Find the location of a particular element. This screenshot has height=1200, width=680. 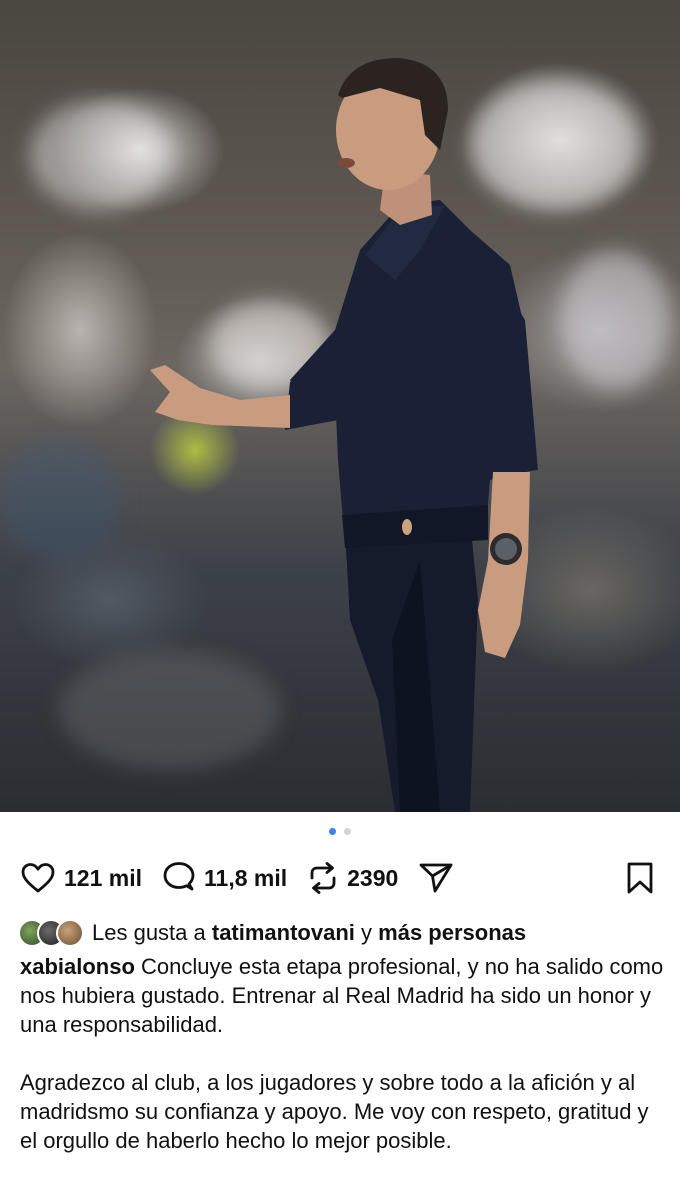

likes-prefix: Les gusta a is located at coordinates (152, 932).